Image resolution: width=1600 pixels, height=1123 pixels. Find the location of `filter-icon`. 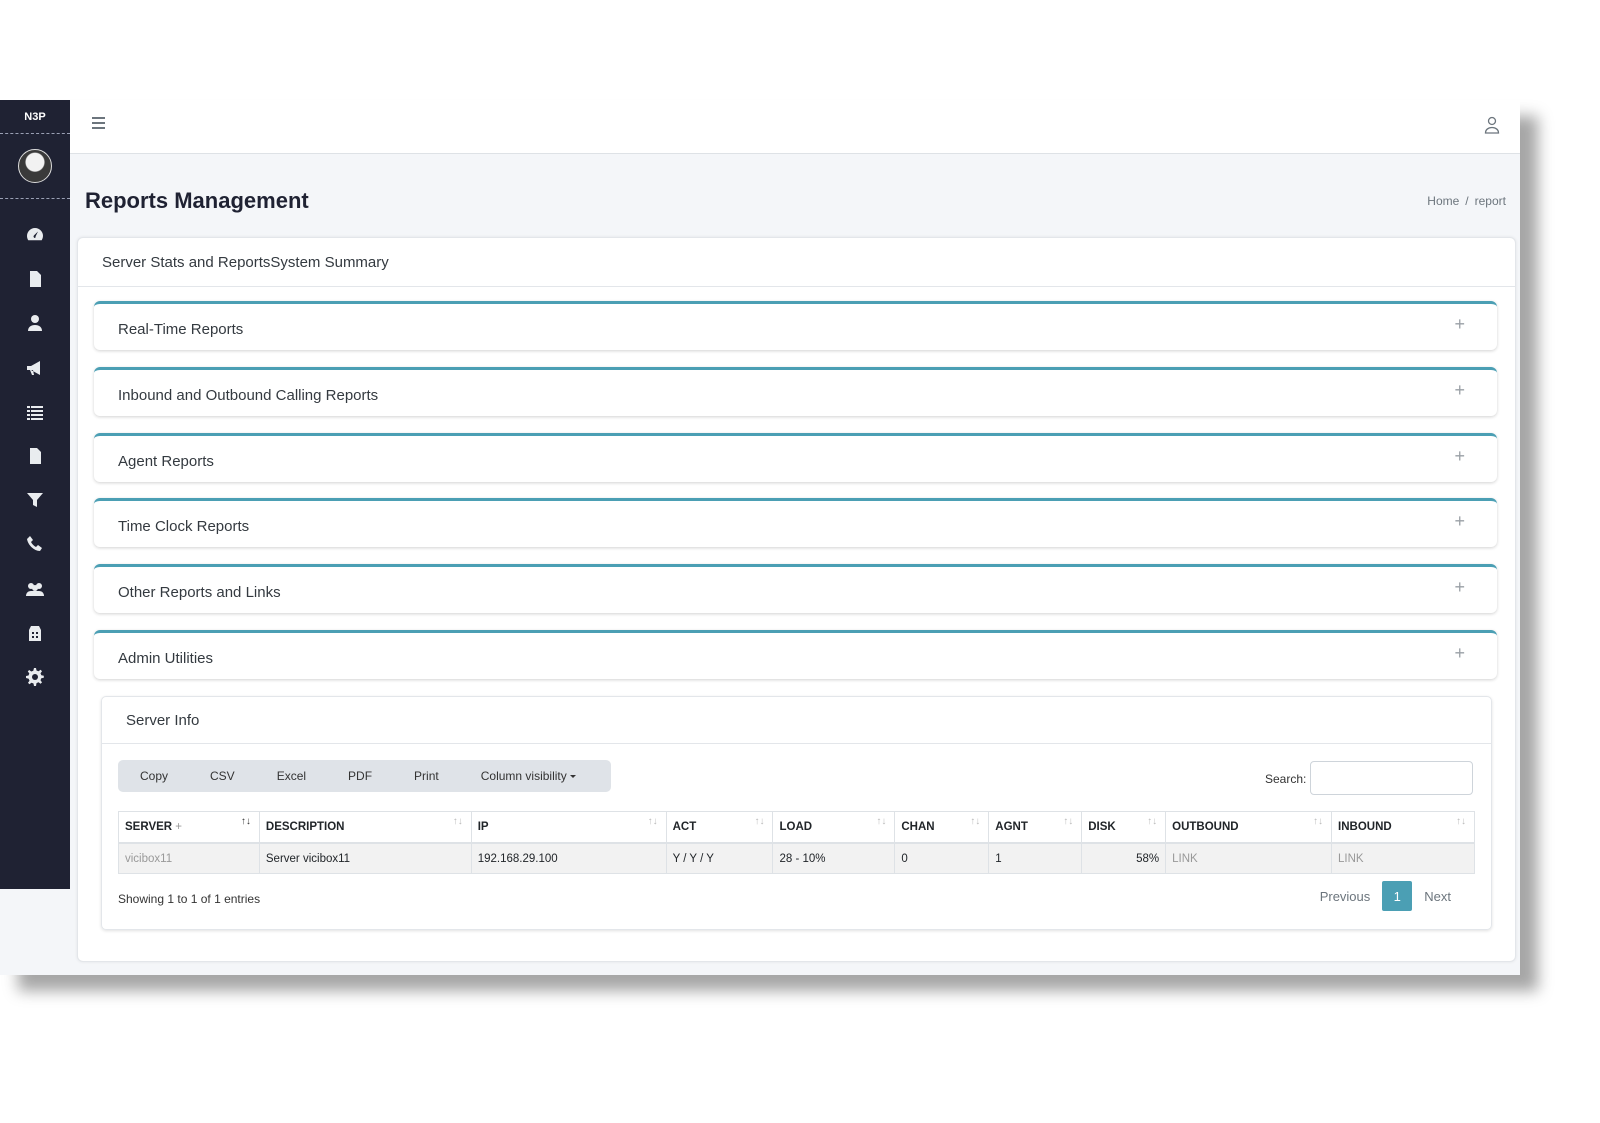

filter-icon is located at coordinates (35, 500).